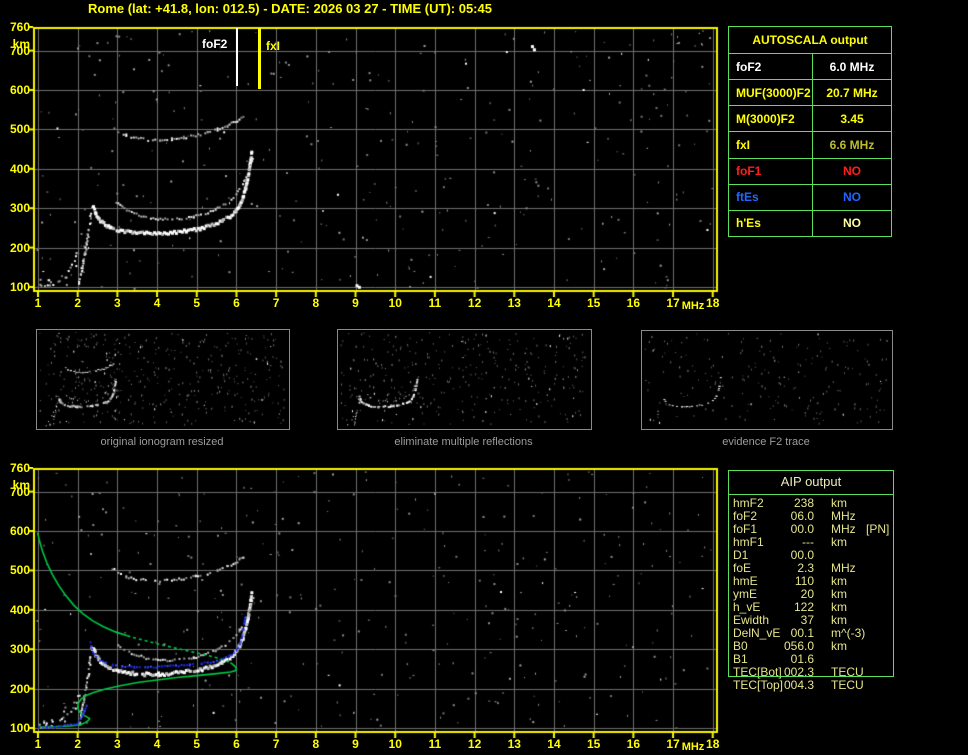 The width and height of the screenshot is (968, 755). I want to click on x-tick-label-top: 2, so click(78, 303).